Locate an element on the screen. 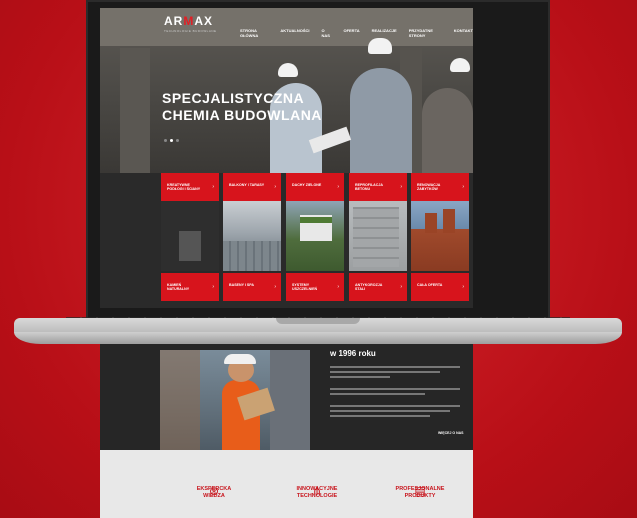 The width and height of the screenshot is (637, 518). feature-professional-products: PROFESJONALNE PRODUKTY is located at coordinates (420, 493).